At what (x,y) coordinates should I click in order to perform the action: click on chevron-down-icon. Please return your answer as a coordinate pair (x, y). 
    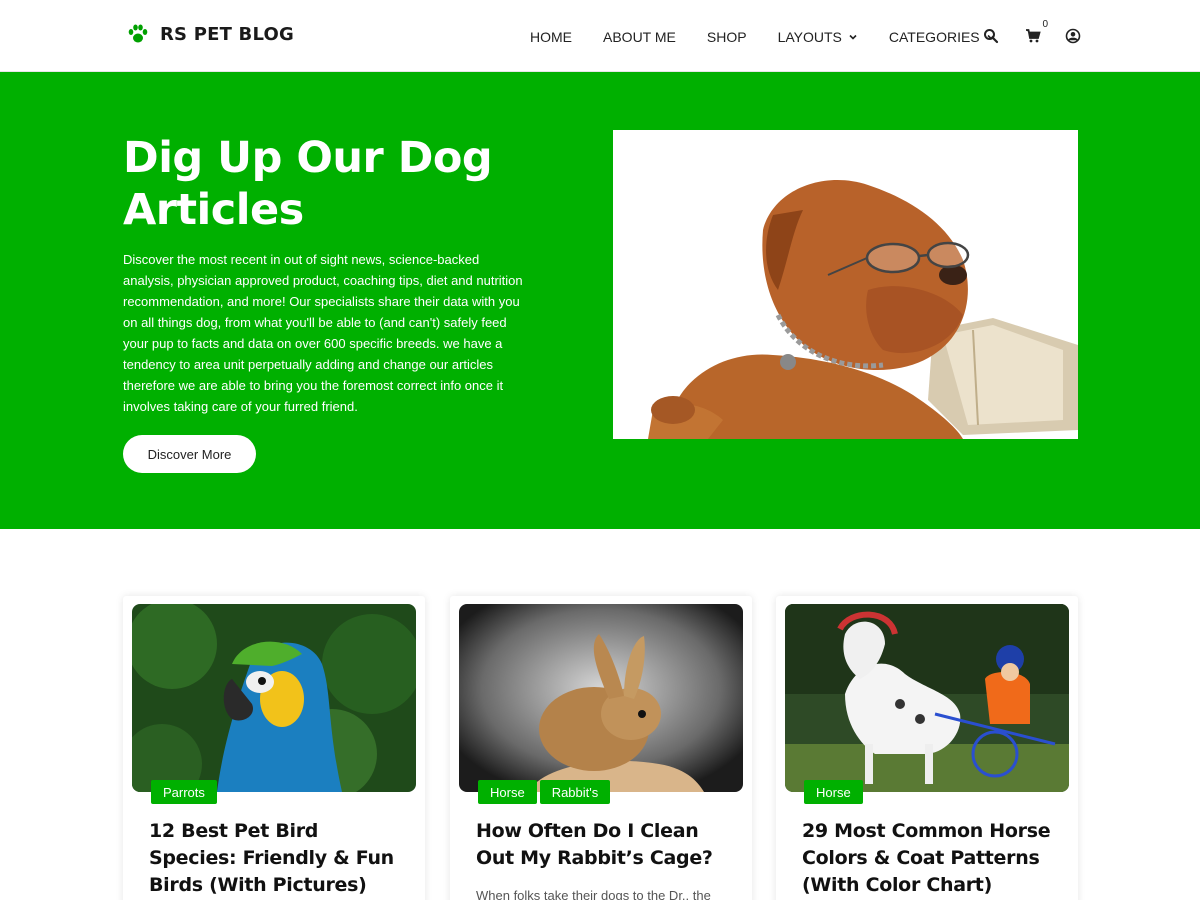
    Looking at the image, I should click on (853, 37).